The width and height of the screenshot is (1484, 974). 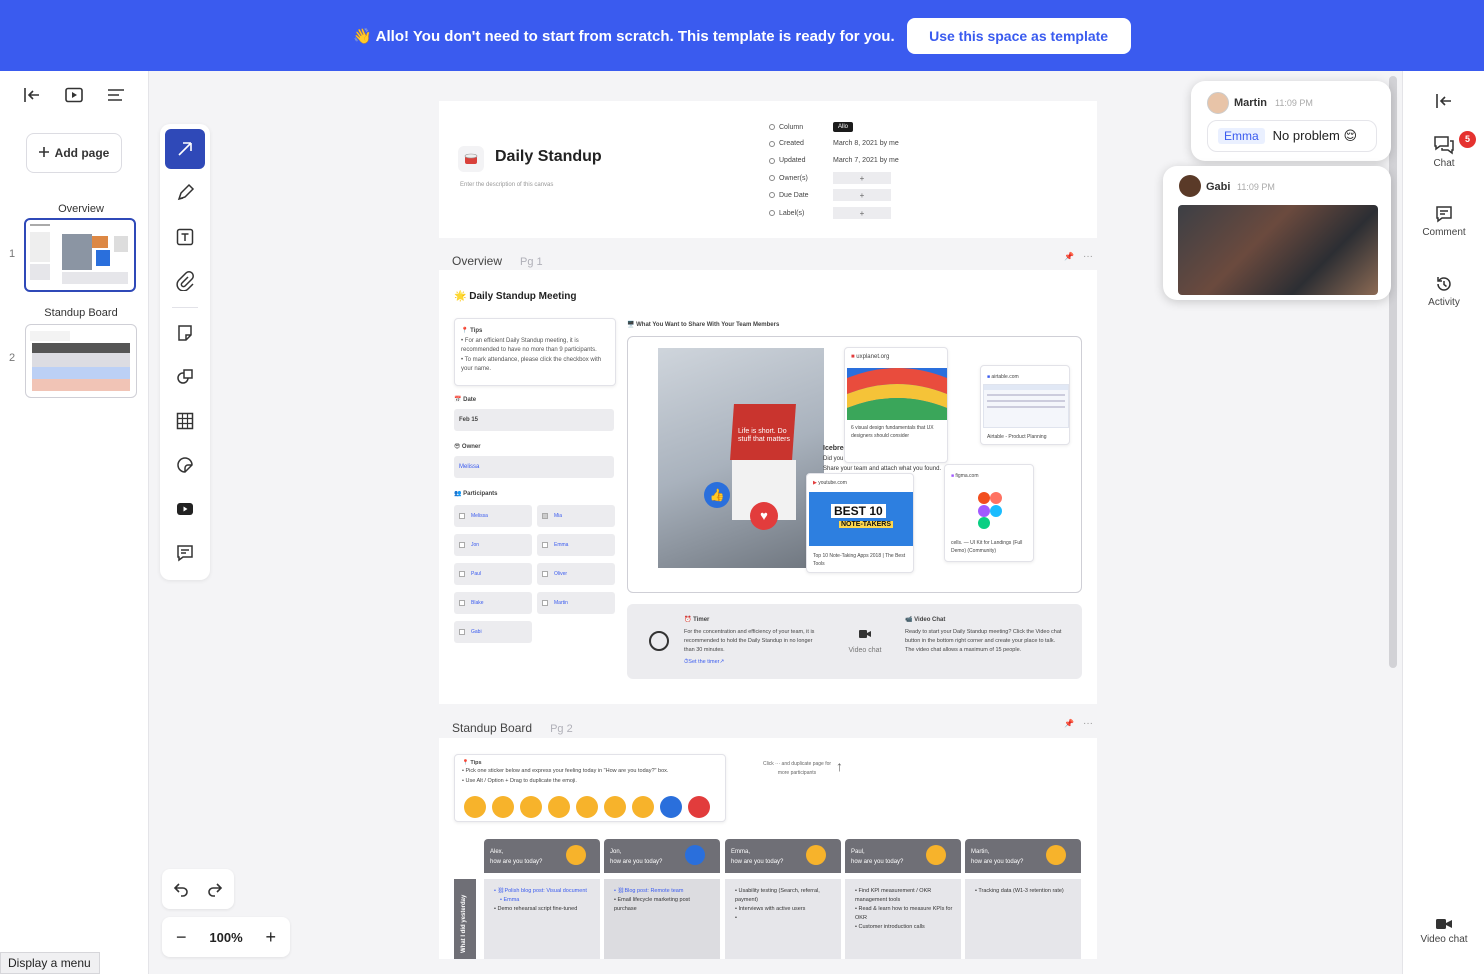 What do you see at coordinates (531, 807) in the screenshot?
I see `emoji-grin-icon` at bounding box center [531, 807].